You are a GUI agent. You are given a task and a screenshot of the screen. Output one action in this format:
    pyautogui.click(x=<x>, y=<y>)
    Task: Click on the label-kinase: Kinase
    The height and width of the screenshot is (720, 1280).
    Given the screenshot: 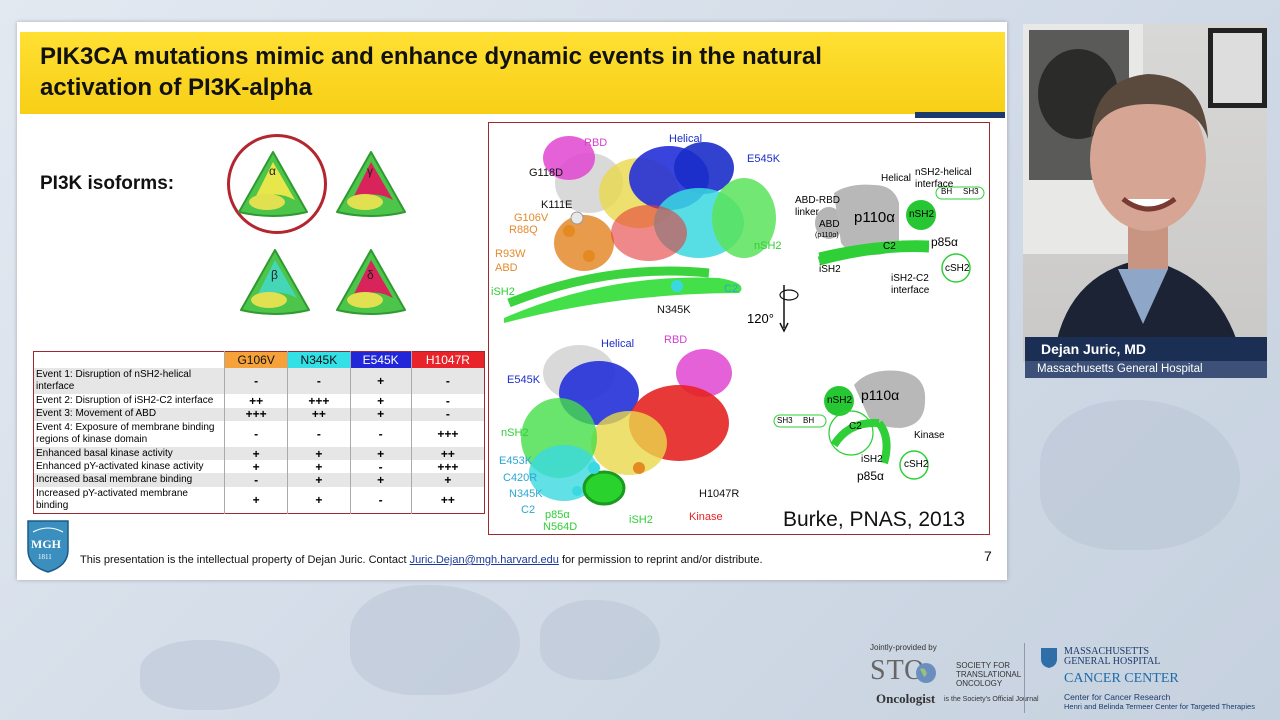 What is the action you would take?
    pyautogui.click(x=706, y=517)
    